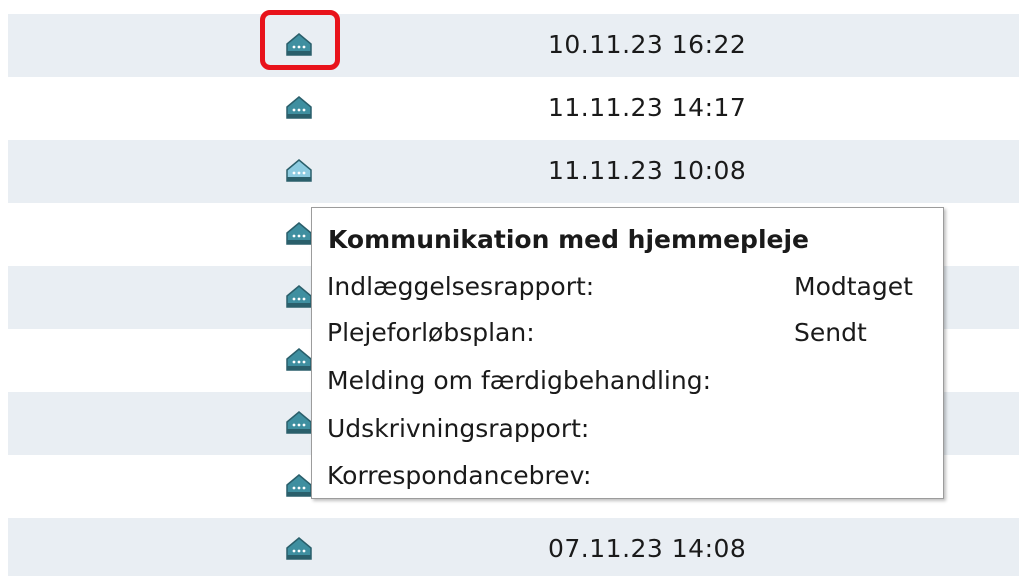 The height and width of the screenshot is (576, 1019). What do you see at coordinates (853, 286) in the screenshot?
I see `tooltip-value: Modtaget` at bounding box center [853, 286].